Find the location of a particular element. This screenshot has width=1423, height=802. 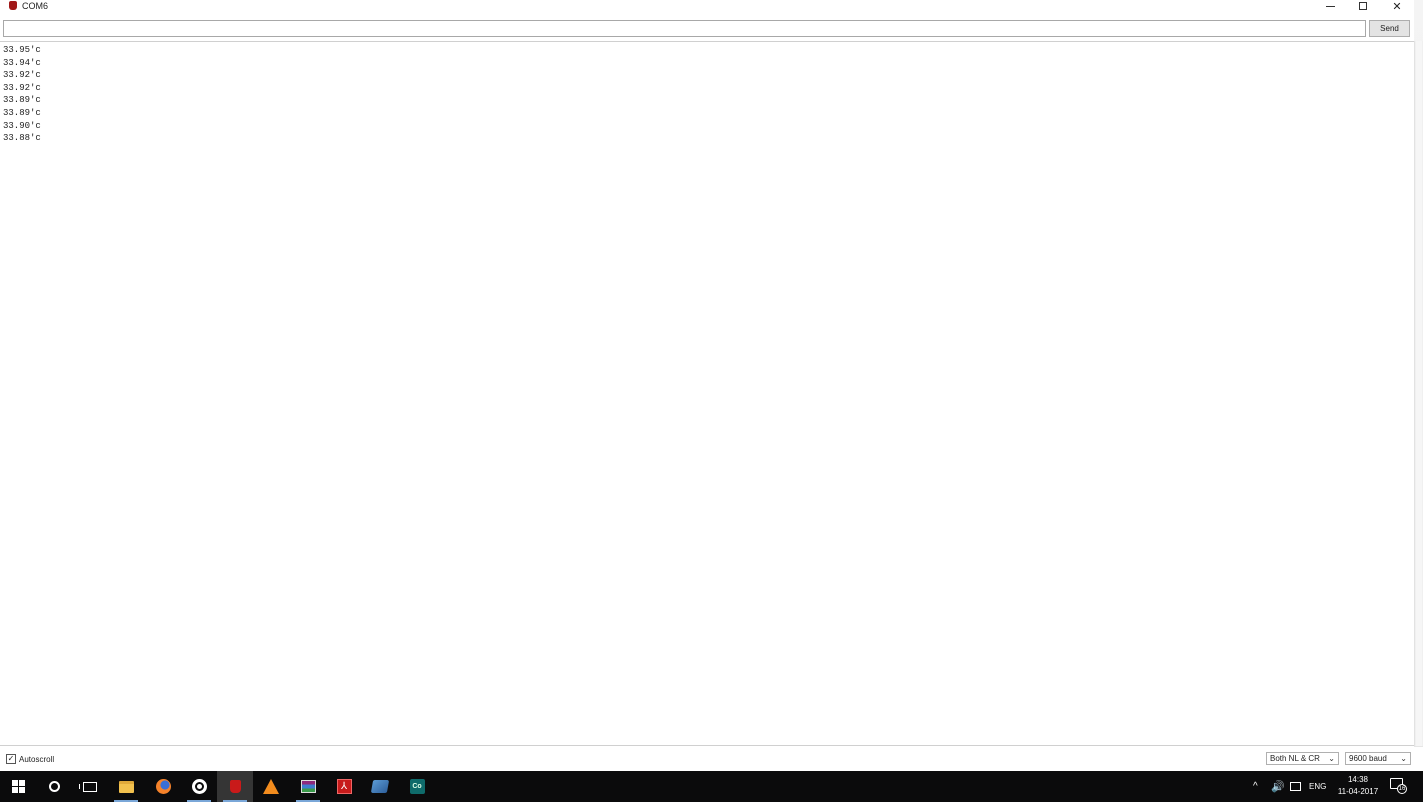

autoscroll-toggle: ✓ Autoscroll is located at coordinates (30, 759).